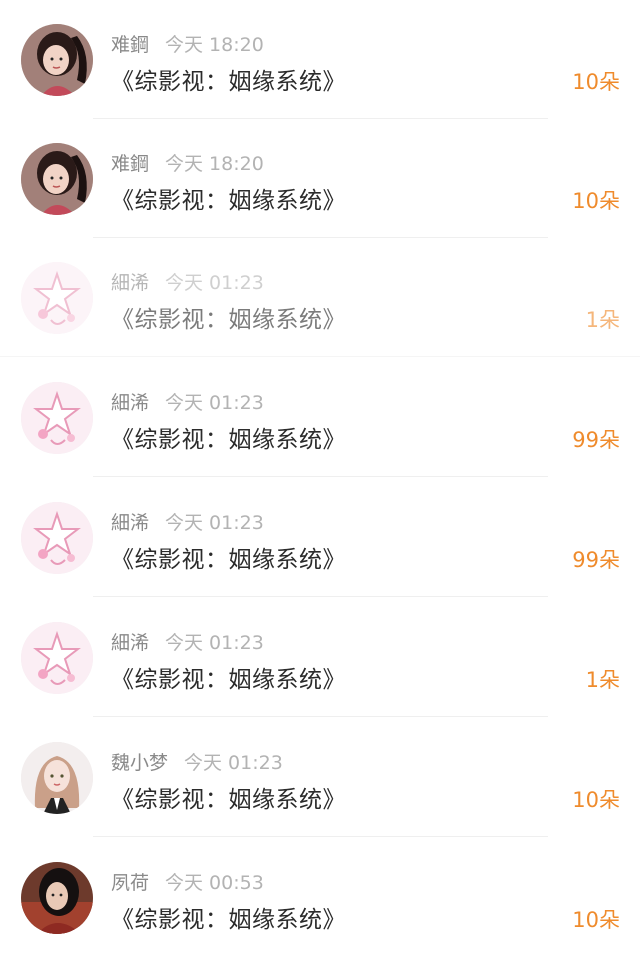  What do you see at coordinates (139, 763) in the screenshot?
I see `username: 魏小梦` at bounding box center [139, 763].